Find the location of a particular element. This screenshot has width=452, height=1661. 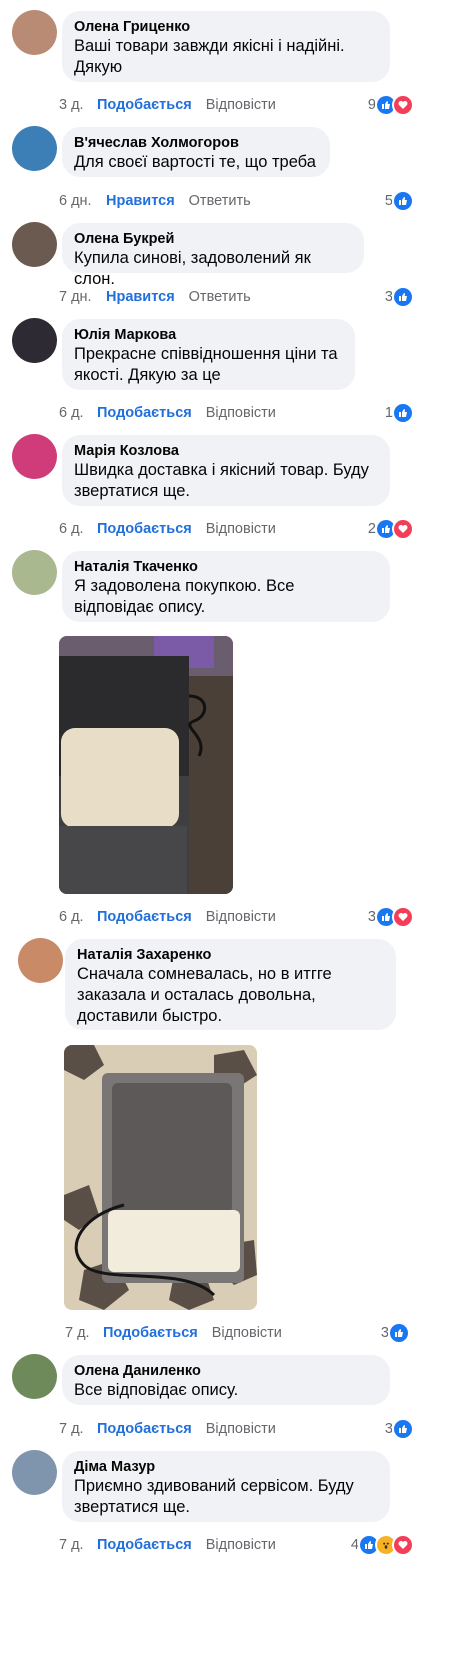

comment-author: В'ячеслав Холмогоров is located at coordinates (196, 143).